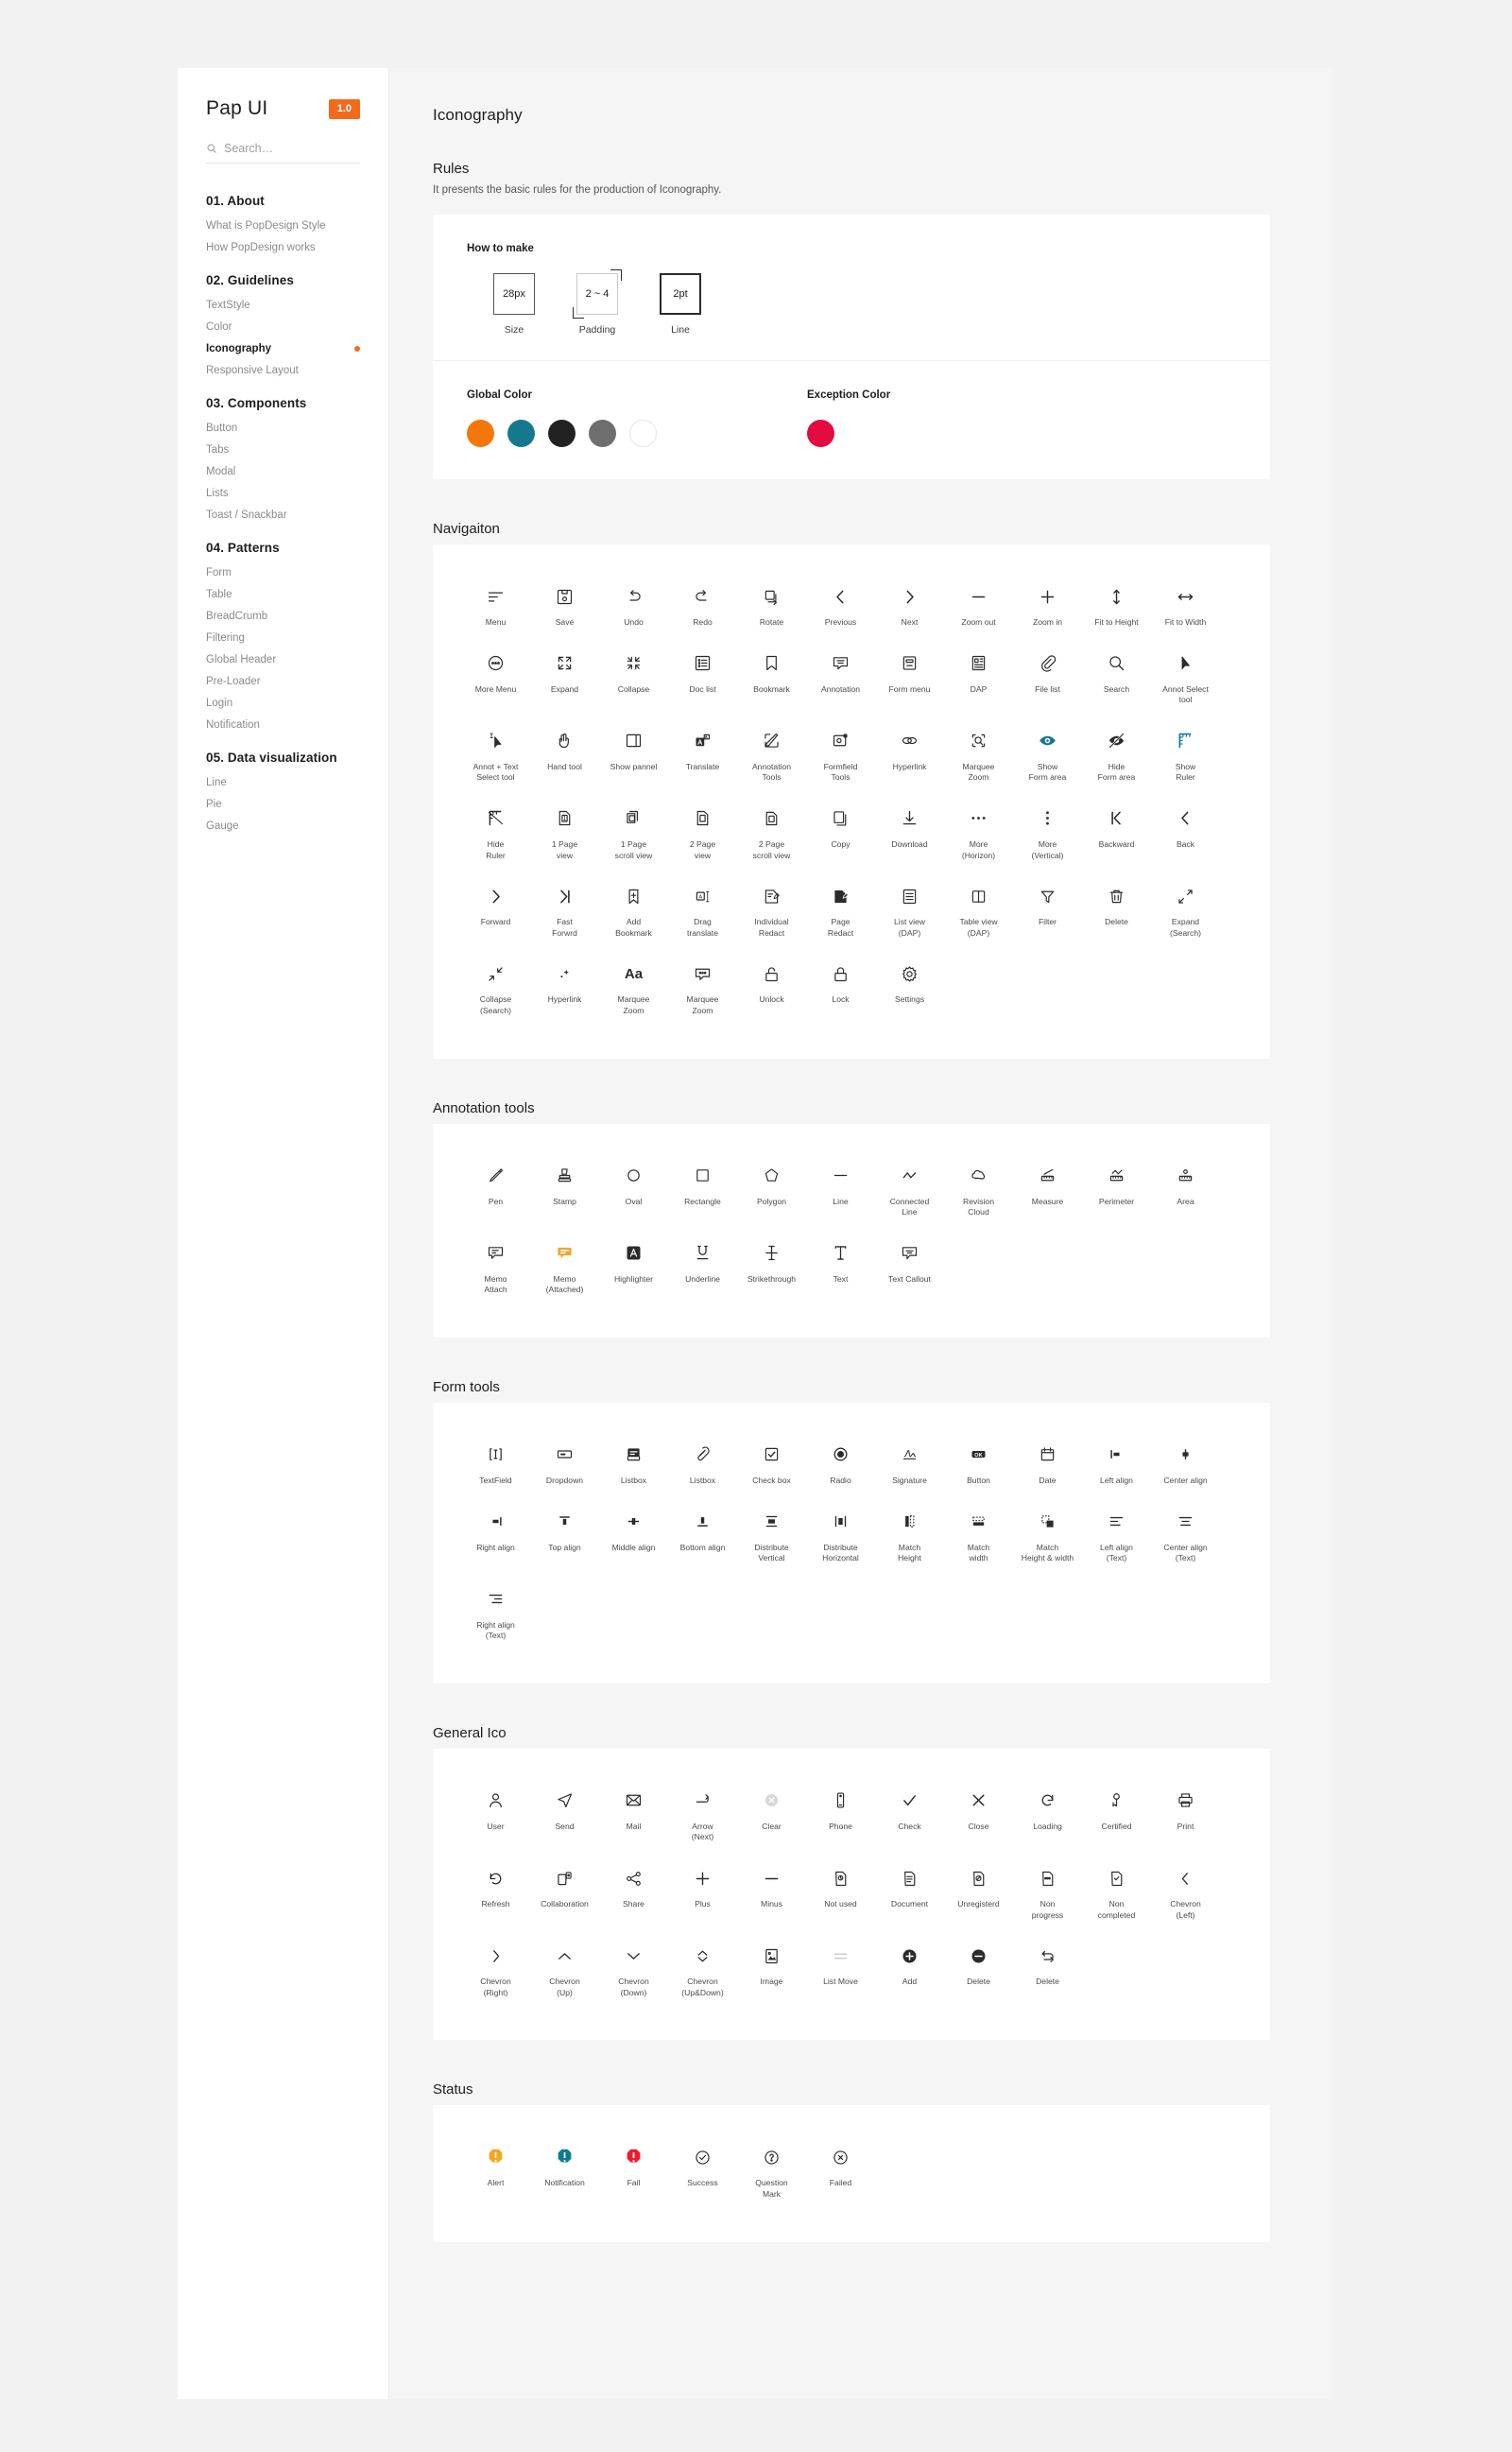 This screenshot has height=2452, width=1512. What do you see at coordinates (1047, 677) in the screenshot?
I see `icon-cell-file-list: File list` at bounding box center [1047, 677].